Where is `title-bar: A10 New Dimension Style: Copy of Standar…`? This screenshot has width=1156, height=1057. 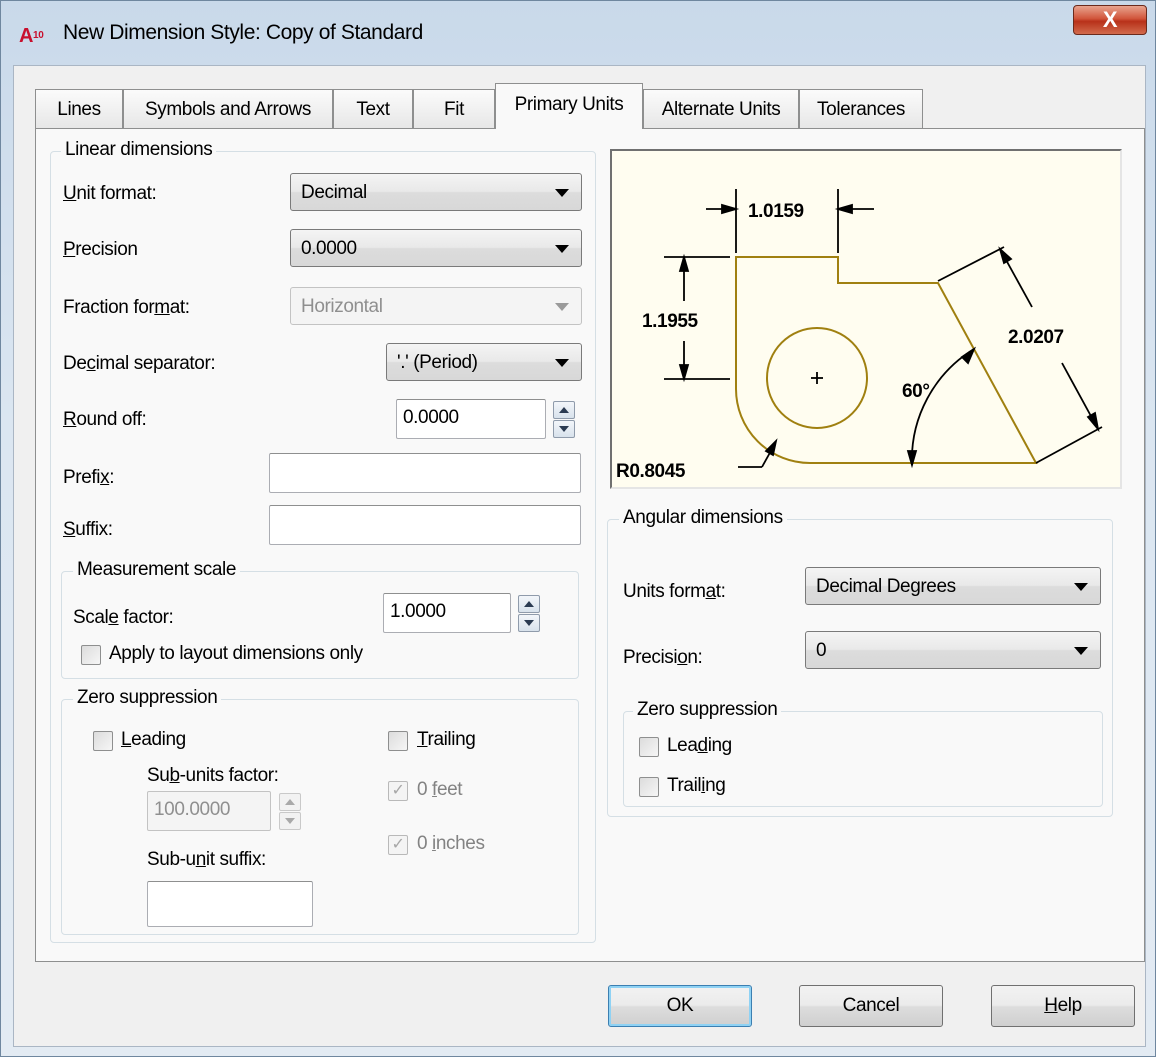 title-bar: A10 New Dimension Style: Copy of Standar… is located at coordinates (578, 33).